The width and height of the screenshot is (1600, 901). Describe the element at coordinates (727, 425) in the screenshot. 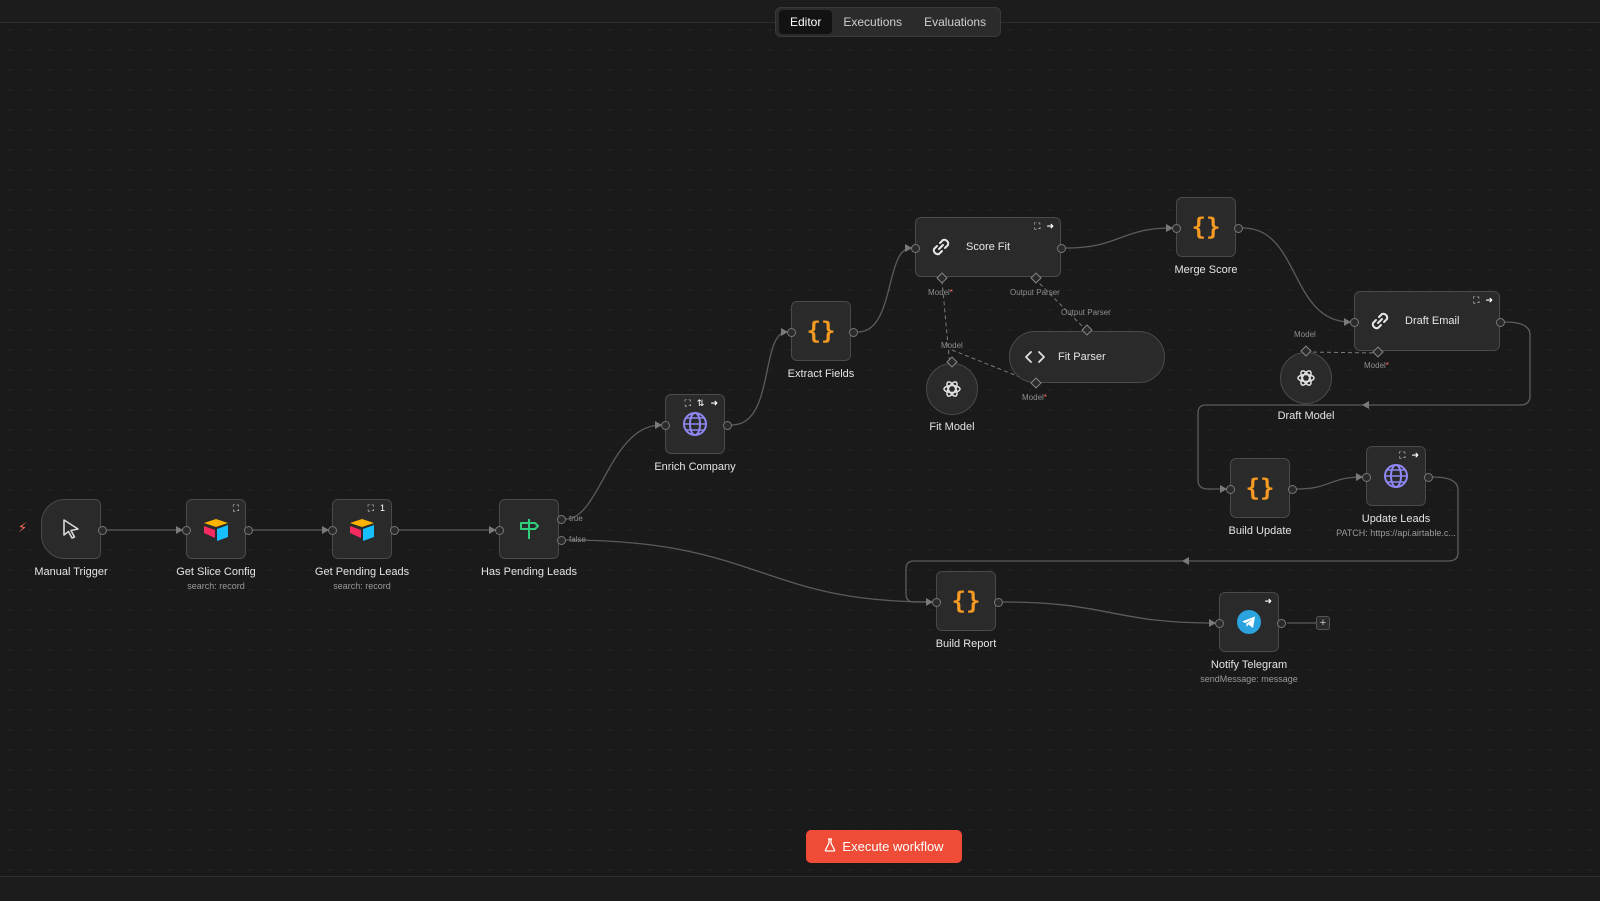

I see `output-port-enrich-company` at that location.